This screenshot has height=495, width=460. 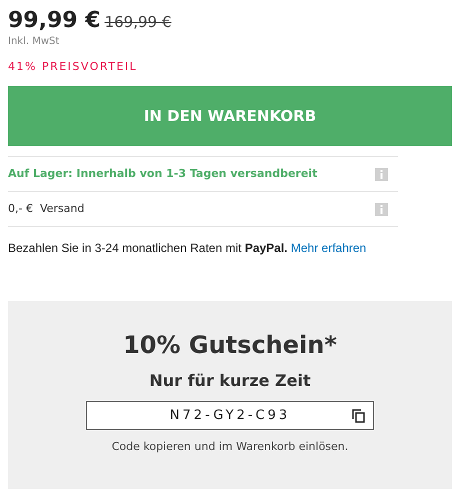 What do you see at coordinates (148, 248) in the screenshot?
I see `paypal-text: Bezahlen Sie in 3-24 monatlichen Raten mit PayPal.` at bounding box center [148, 248].